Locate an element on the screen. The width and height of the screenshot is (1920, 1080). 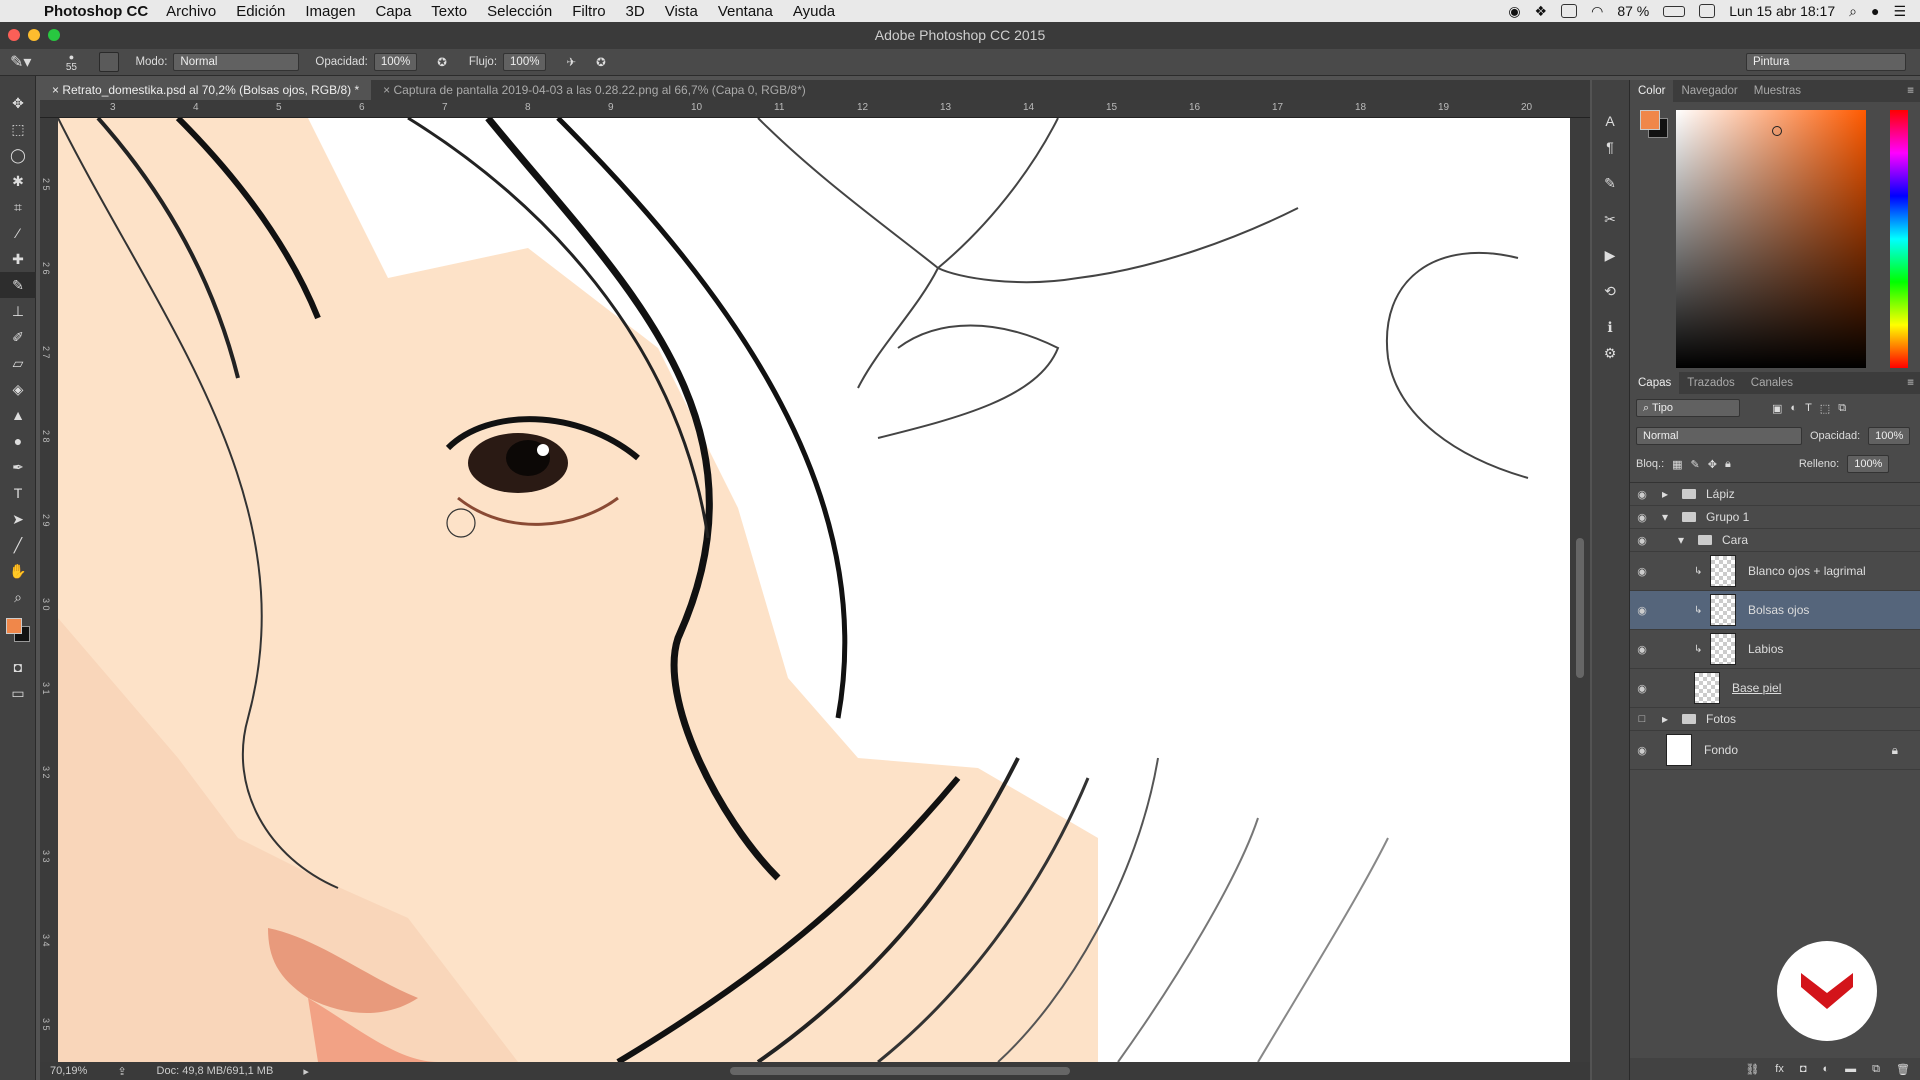
menu-archivo: Archivo is located at coordinates (191, 11).